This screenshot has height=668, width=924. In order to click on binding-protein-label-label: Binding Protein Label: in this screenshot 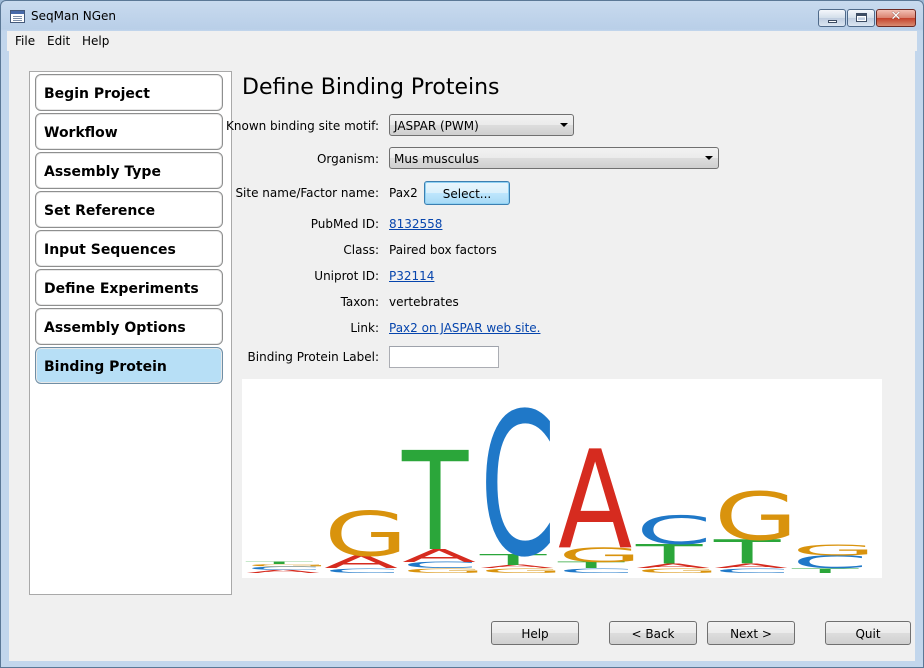, I will do `click(313, 357)`.